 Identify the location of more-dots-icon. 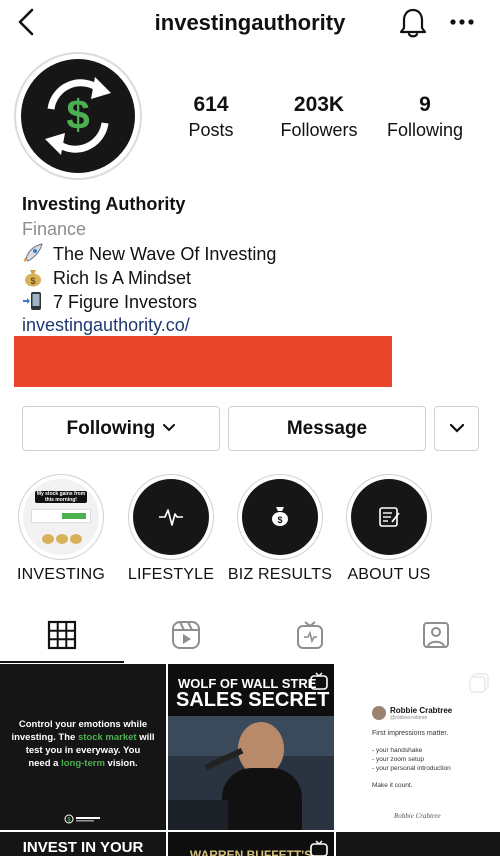
(462, 22).